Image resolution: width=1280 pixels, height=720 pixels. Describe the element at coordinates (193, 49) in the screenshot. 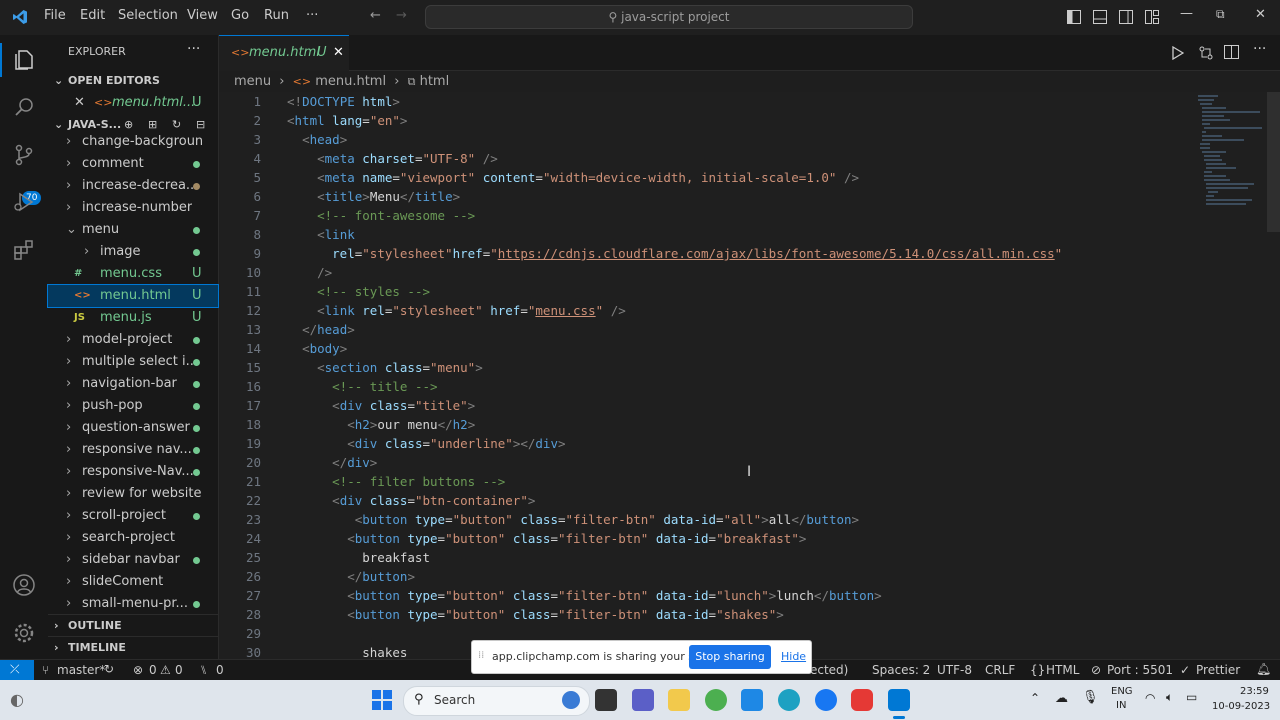

I see `explorer-more-icon: ···` at that location.